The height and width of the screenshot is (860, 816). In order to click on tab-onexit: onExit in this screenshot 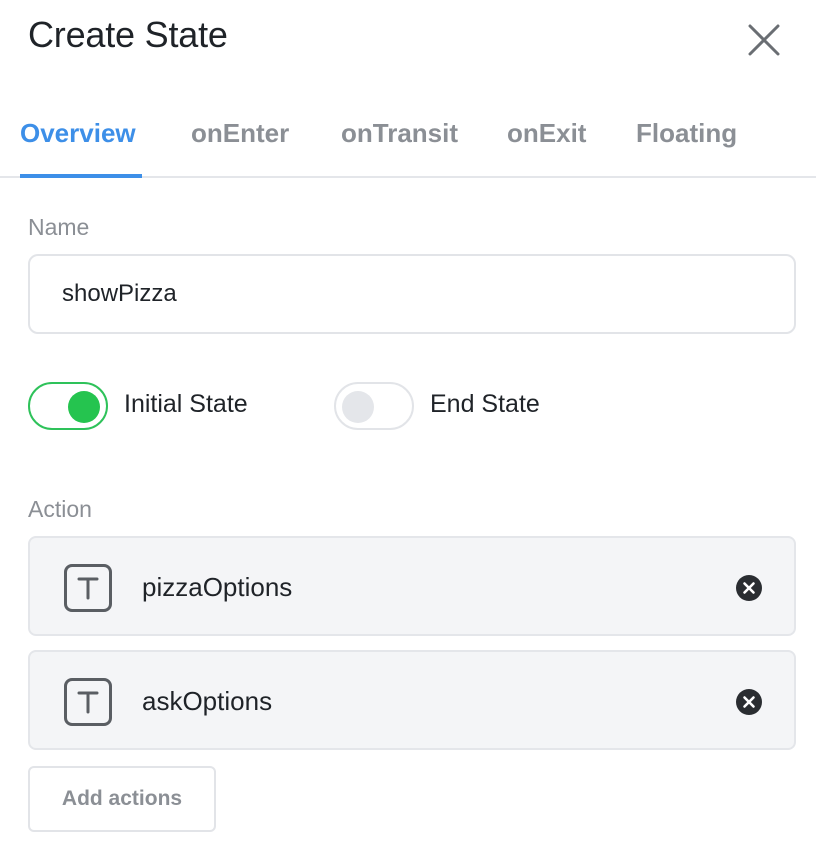, I will do `click(546, 133)`.